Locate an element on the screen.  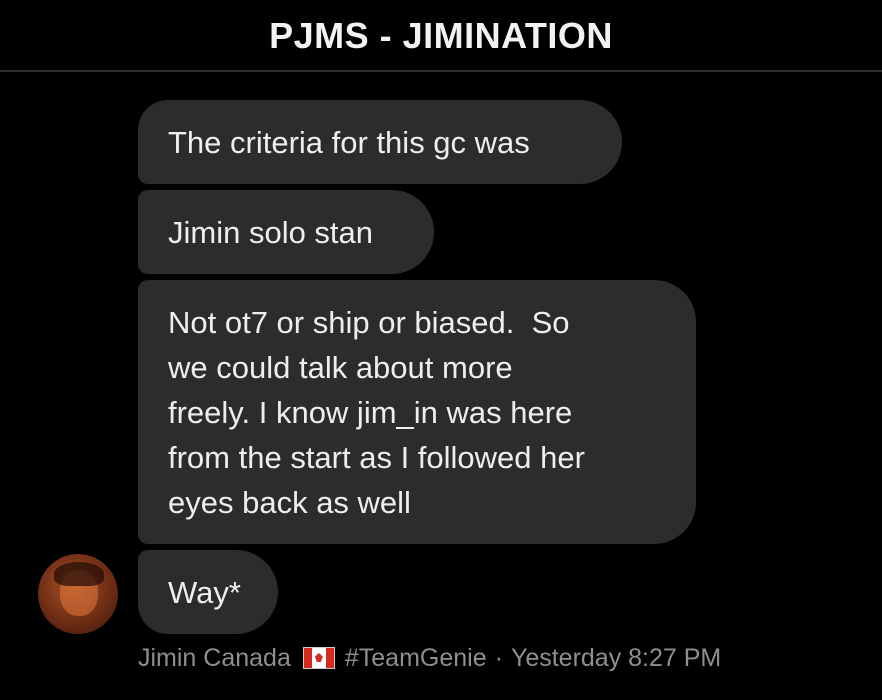
sender-avatar is located at coordinates (78, 594).